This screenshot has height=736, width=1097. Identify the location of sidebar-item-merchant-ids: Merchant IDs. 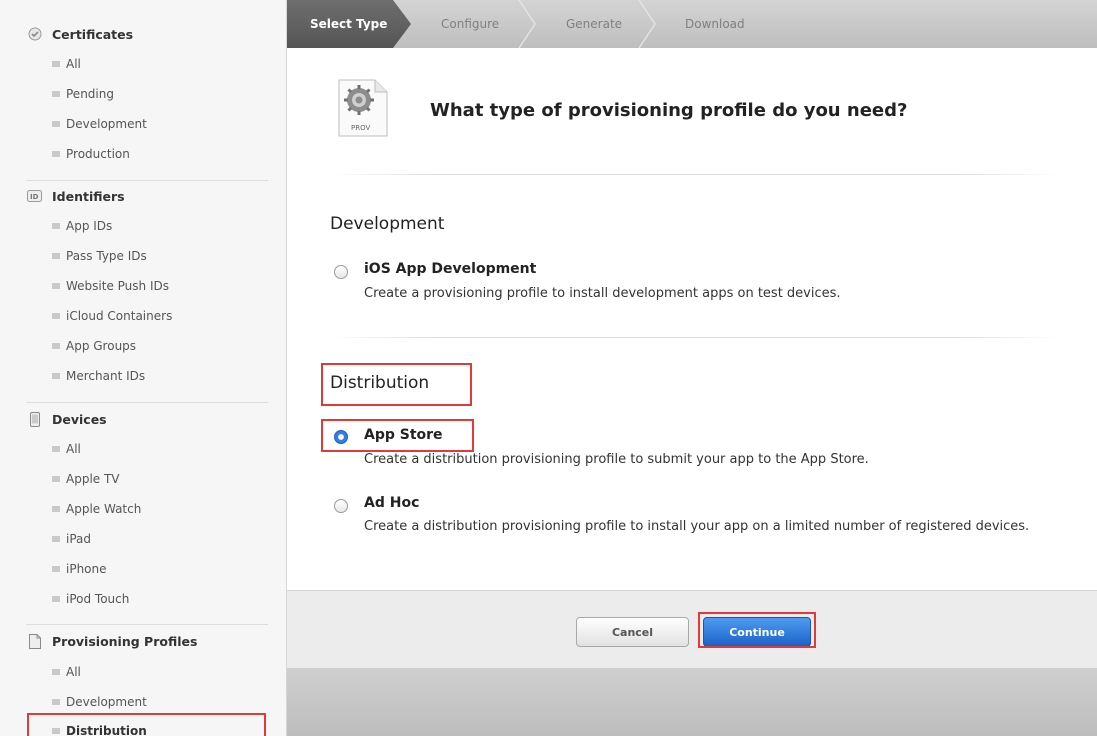
(143, 376).